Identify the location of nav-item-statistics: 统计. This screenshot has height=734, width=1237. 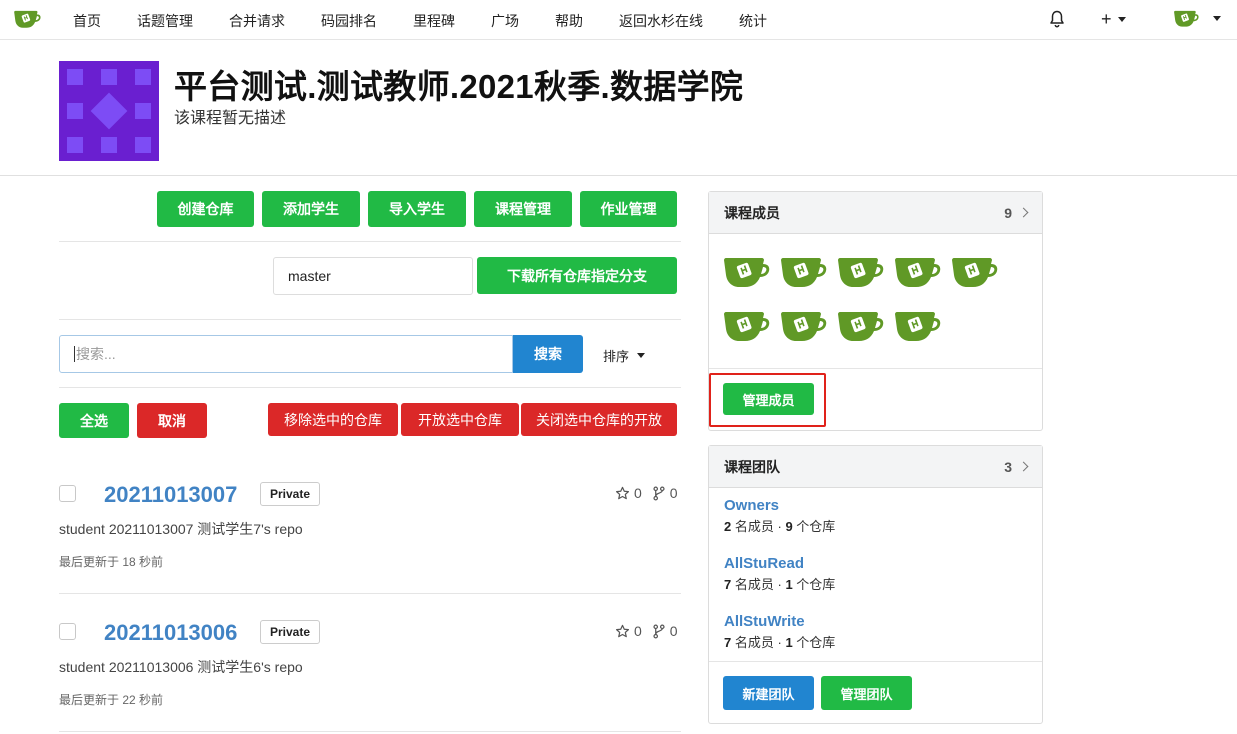
(753, 21).